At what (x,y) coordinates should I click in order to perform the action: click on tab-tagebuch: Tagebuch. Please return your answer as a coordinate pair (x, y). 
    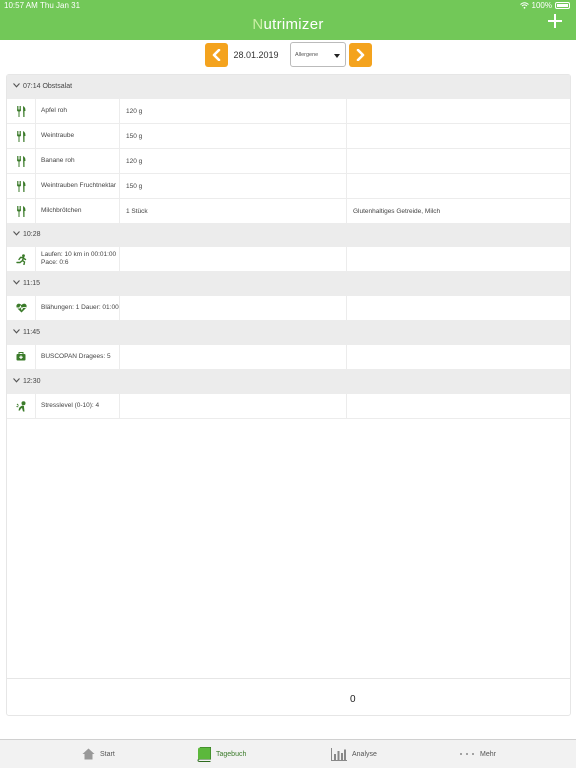
    Looking at the image, I should click on (222, 754).